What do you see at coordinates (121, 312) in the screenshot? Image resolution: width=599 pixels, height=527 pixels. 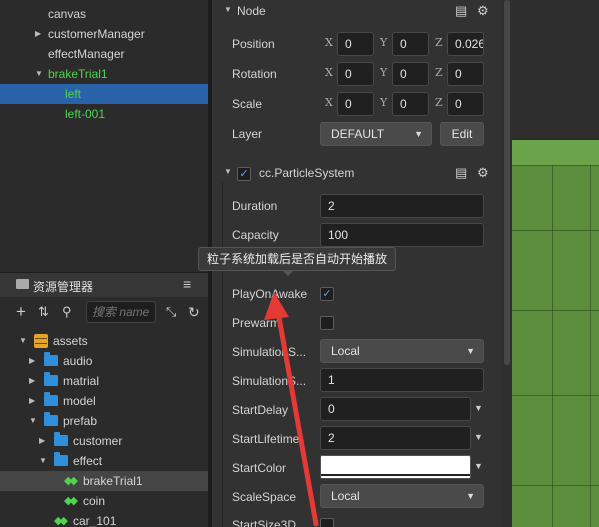 I see `asset-search-input` at bounding box center [121, 312].